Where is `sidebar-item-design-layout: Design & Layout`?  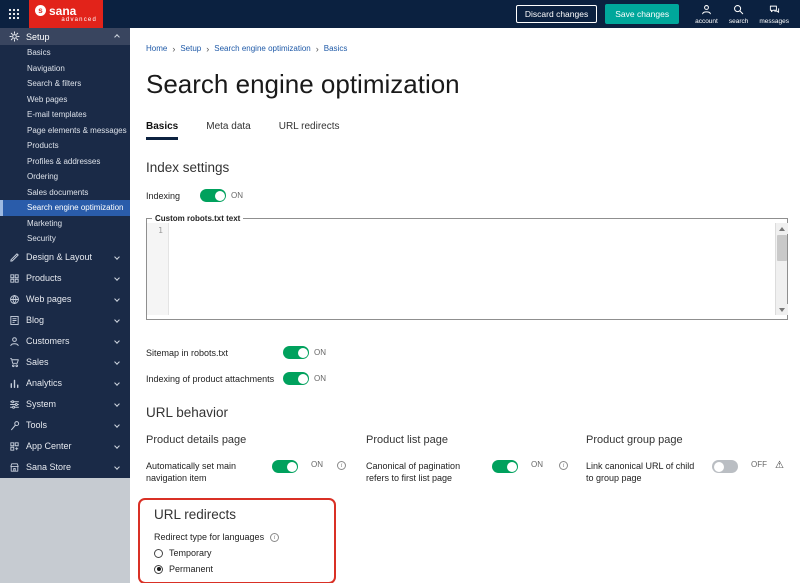
sidebar-item-design-layout: Design & Layout is located at coordinates (65, 257).